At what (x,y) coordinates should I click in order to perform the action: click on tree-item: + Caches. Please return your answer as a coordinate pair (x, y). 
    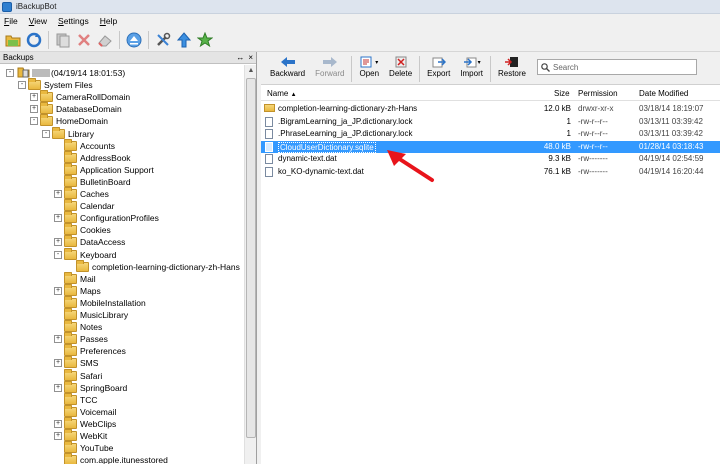
    Looking at the image, I should click on (81, 193).